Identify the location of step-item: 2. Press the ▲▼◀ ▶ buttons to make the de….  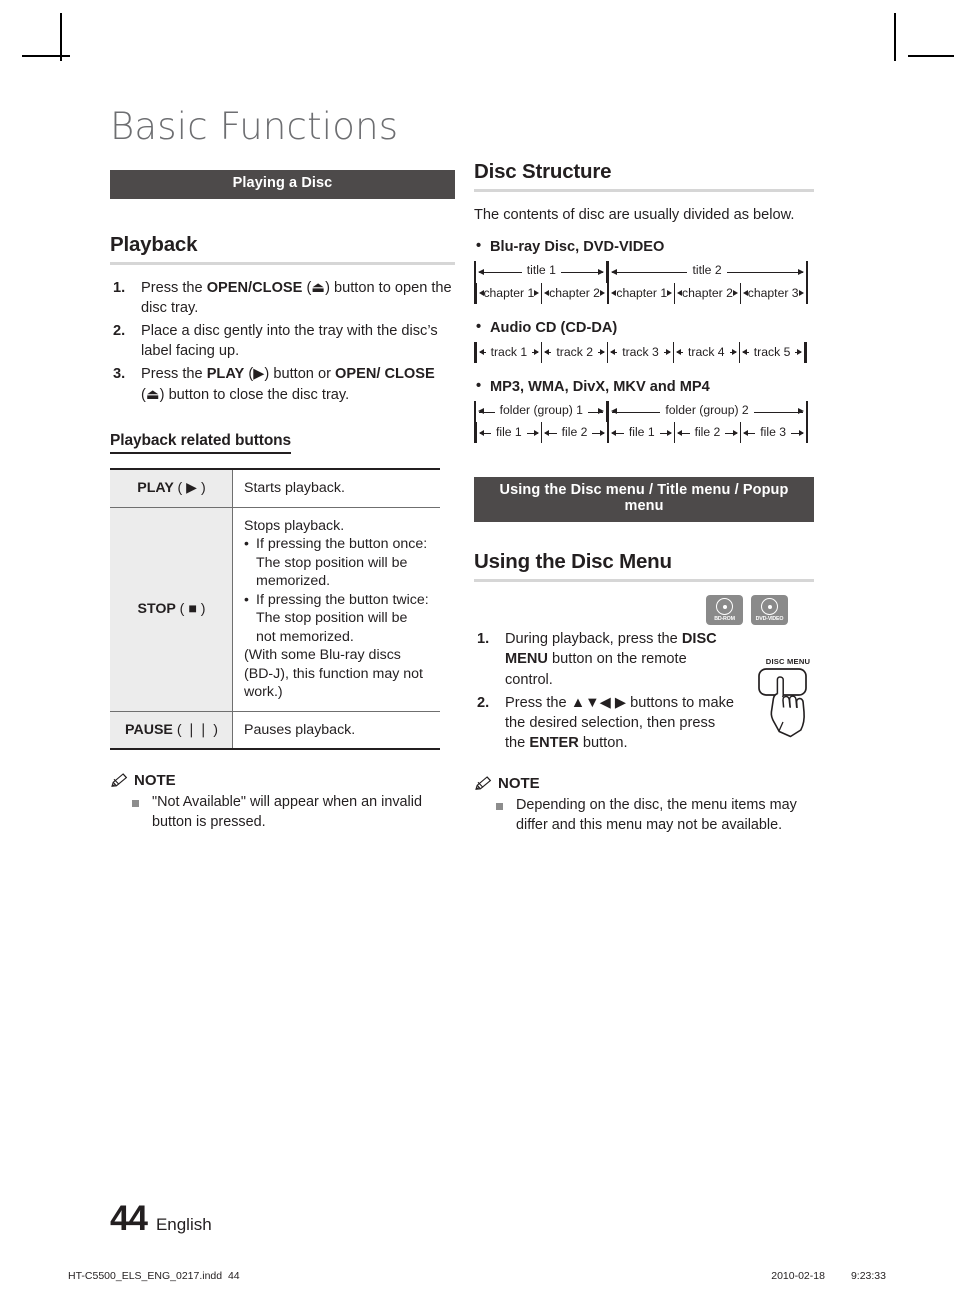
(605, 723).